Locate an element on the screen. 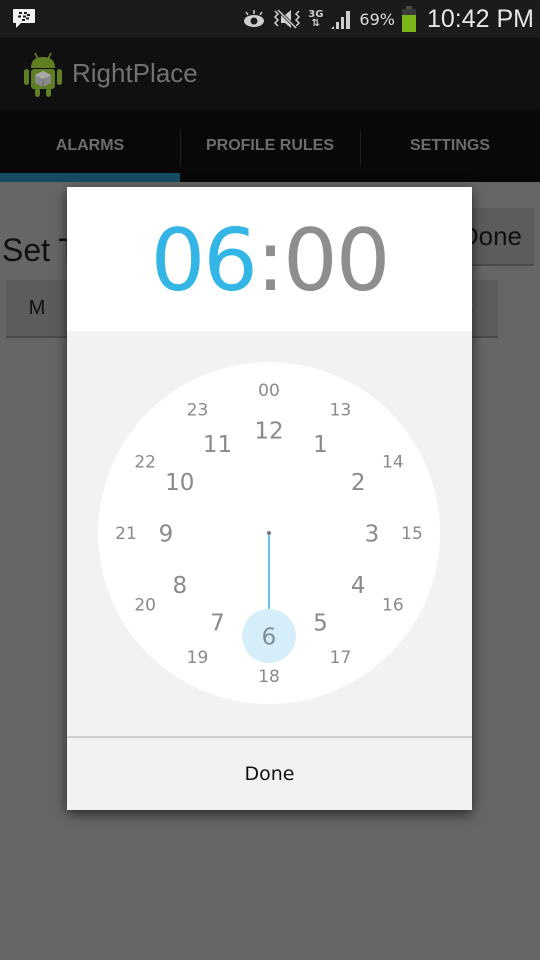  dial-number-outer-18: 18 is located at coordinates (269, 677).